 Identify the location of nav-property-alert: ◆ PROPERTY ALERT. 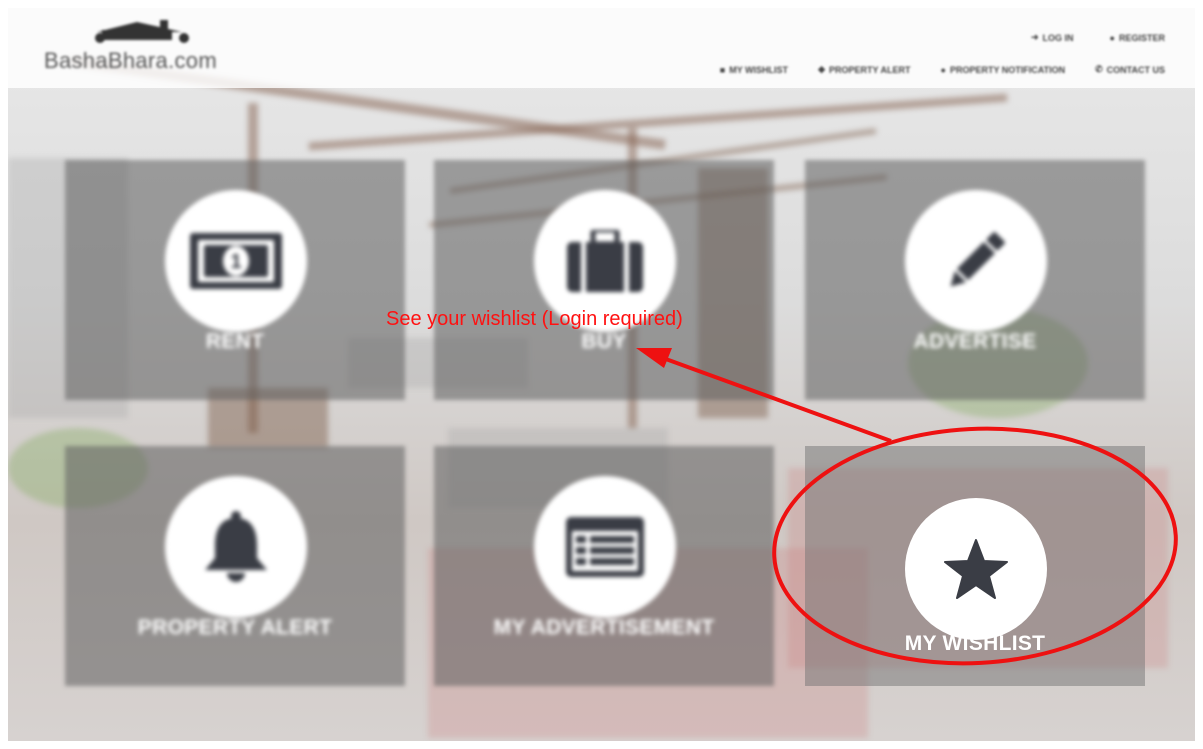
(864, 69).